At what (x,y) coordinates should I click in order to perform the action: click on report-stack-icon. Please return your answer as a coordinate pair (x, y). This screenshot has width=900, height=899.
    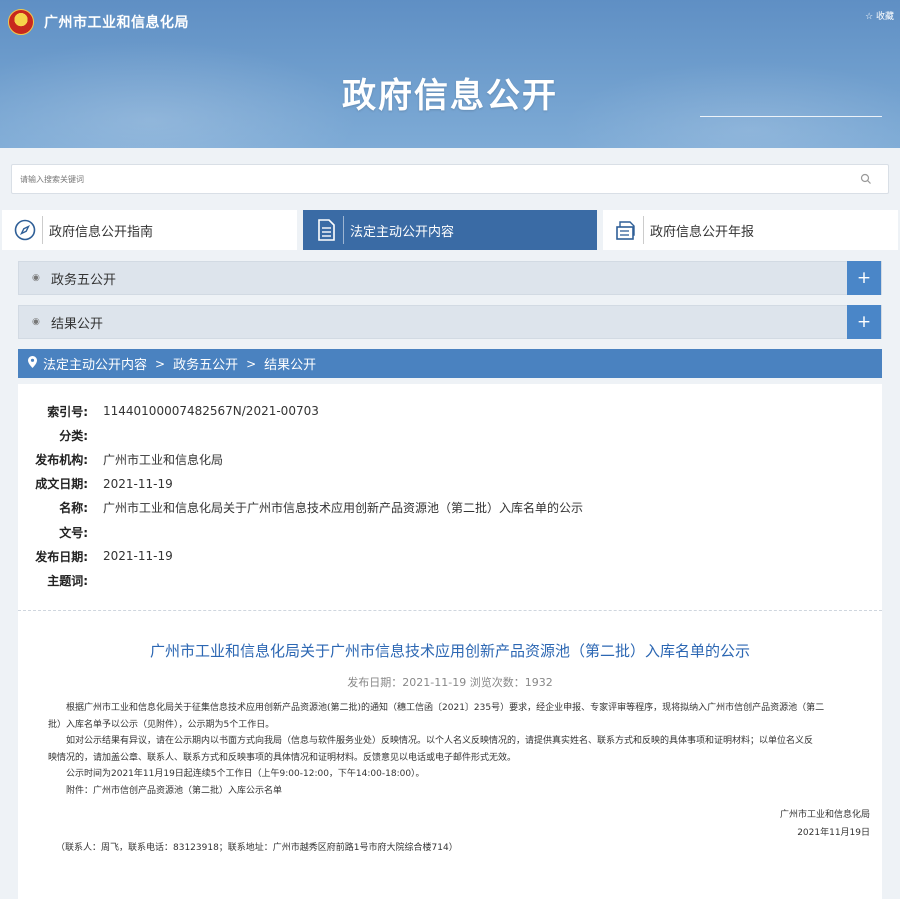
    Looking at the image, I should click on (626, 230).